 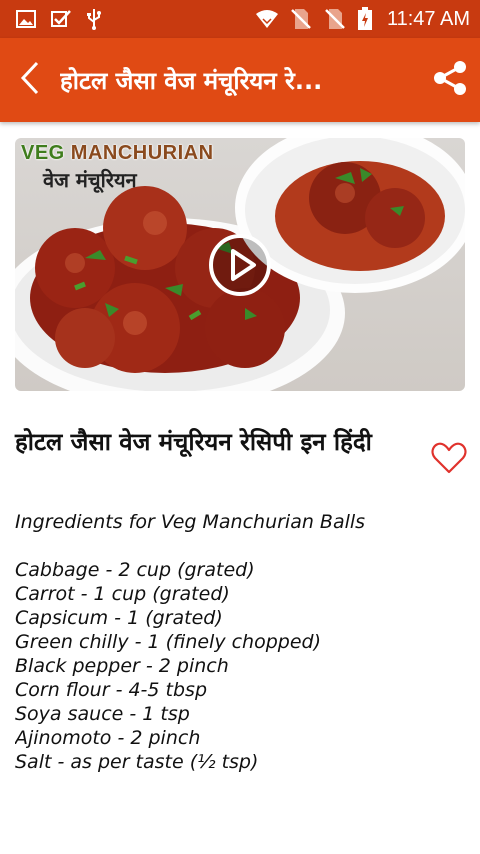 I want to click on thumbnail-title-en: VEG MANCHURIAN, so click(x=117, y=153).